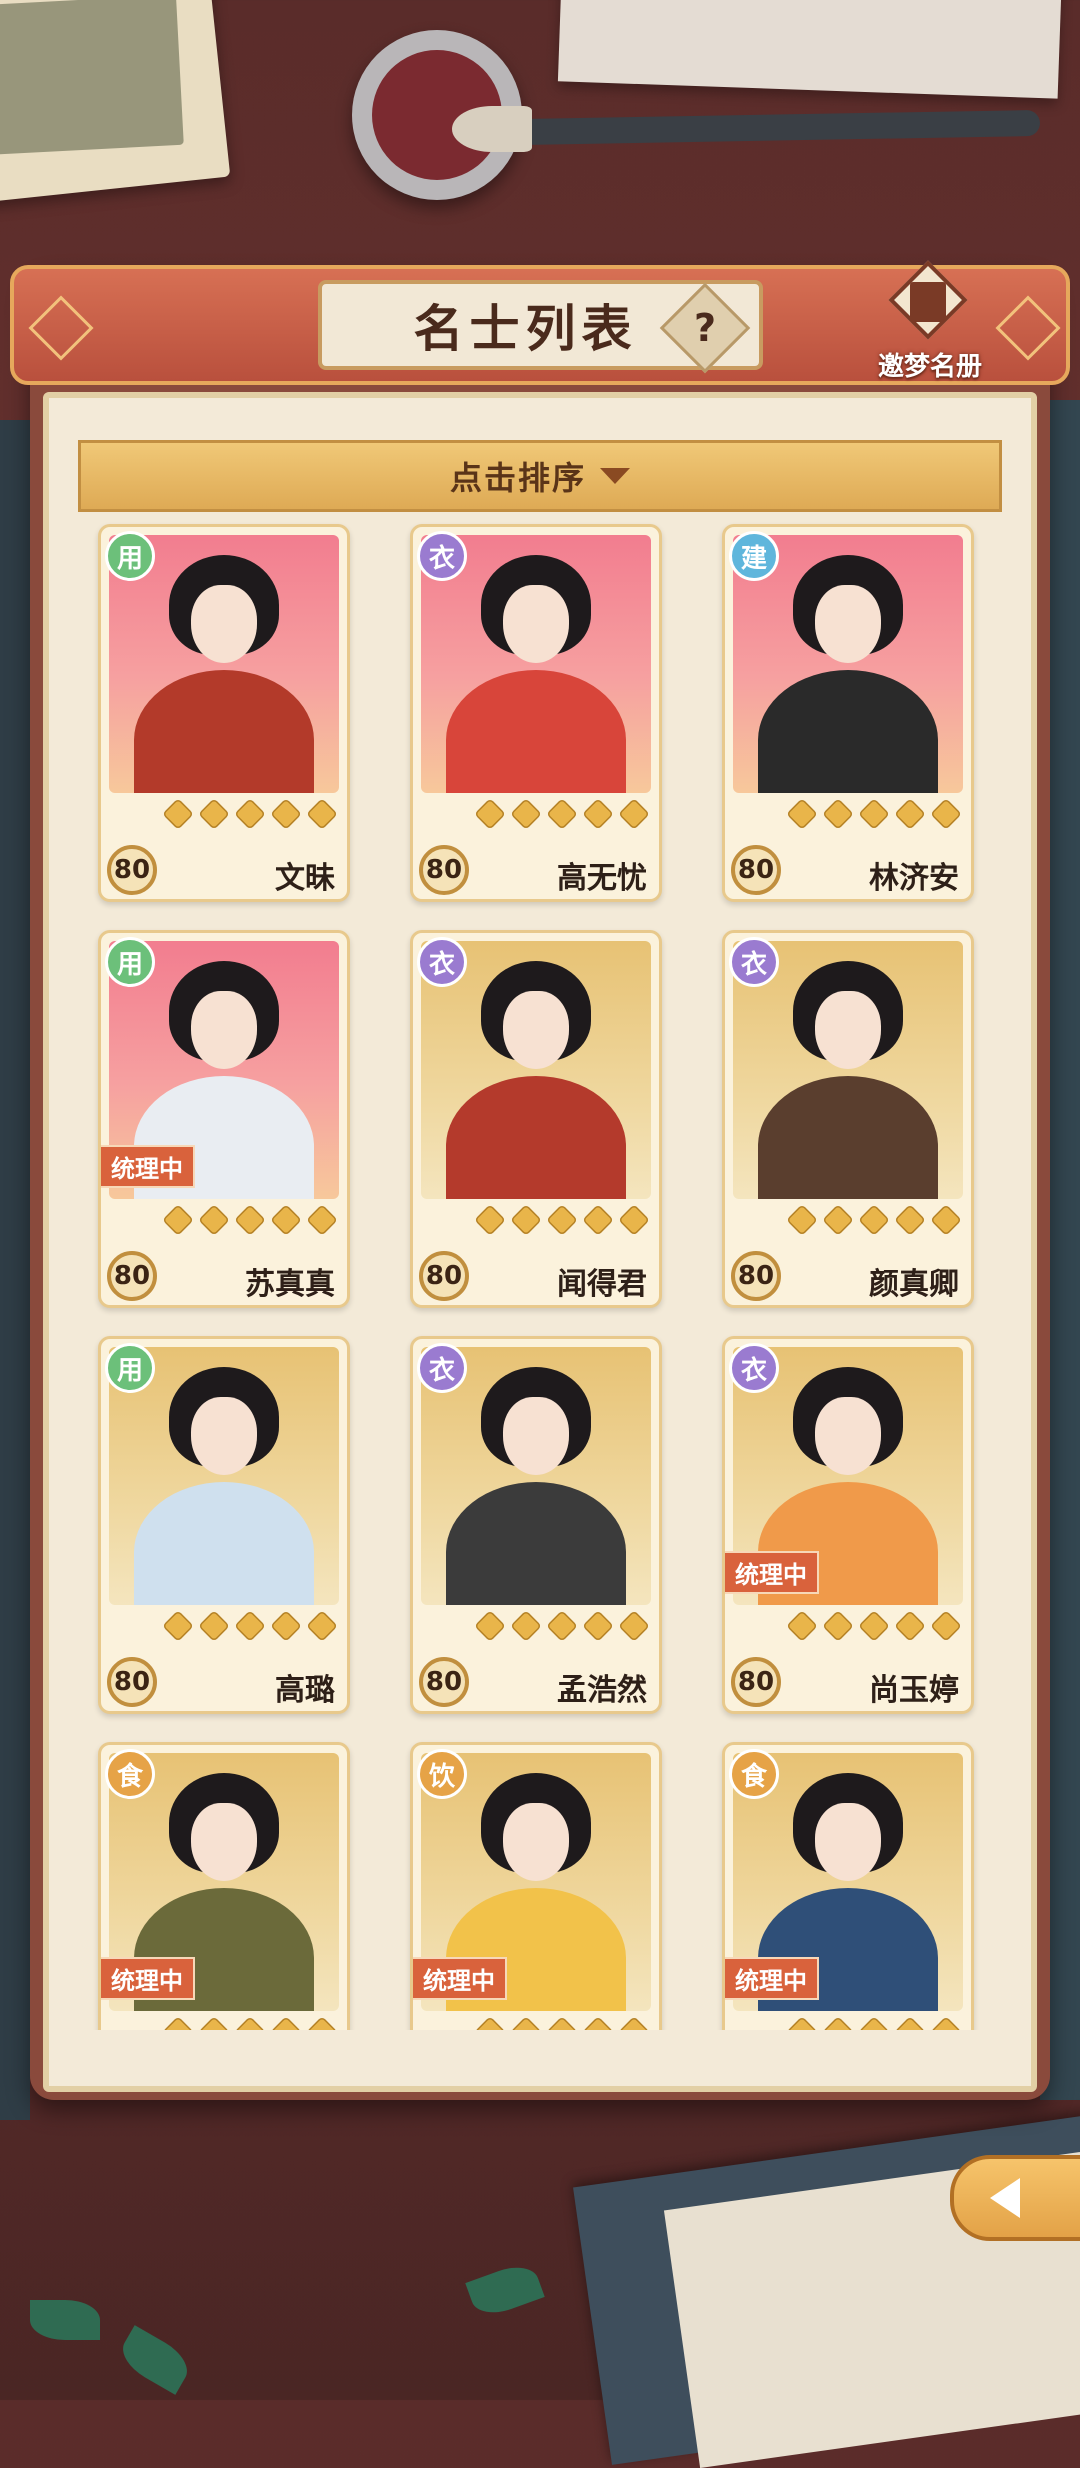 The image size is (1080, 2468). I want to click on brush-decoration, so click(750, 128).